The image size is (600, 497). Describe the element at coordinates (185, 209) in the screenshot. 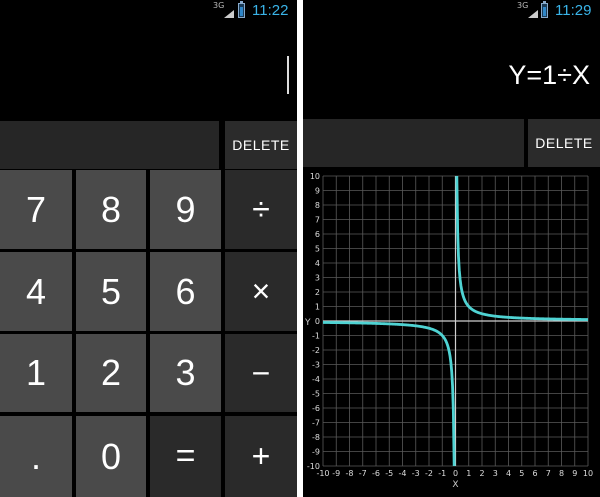

I see `key-9: 9` at that location.